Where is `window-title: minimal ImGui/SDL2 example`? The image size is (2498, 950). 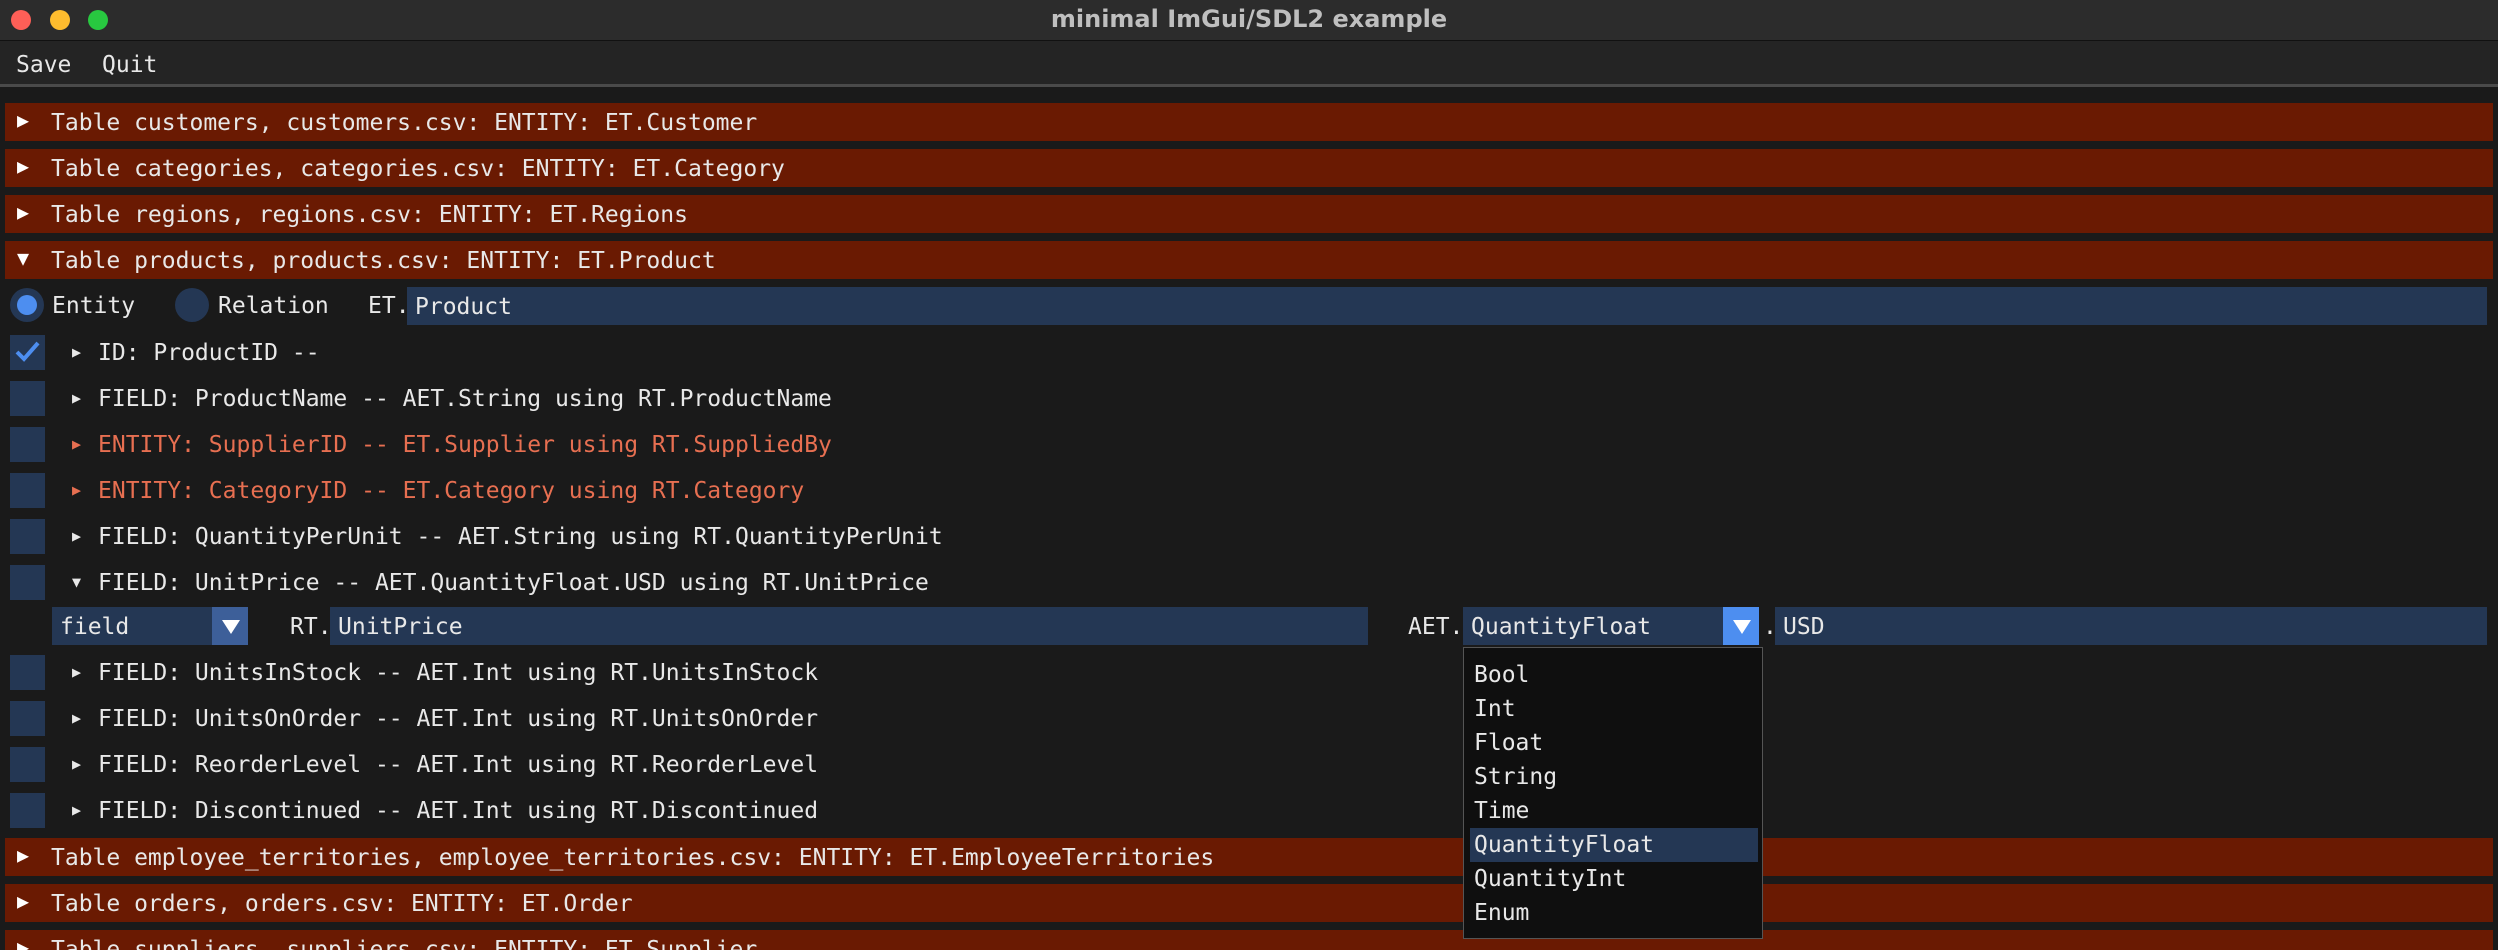
window-title: minimal ImGui/SDL2 example is located at coordinates (1249, 19).